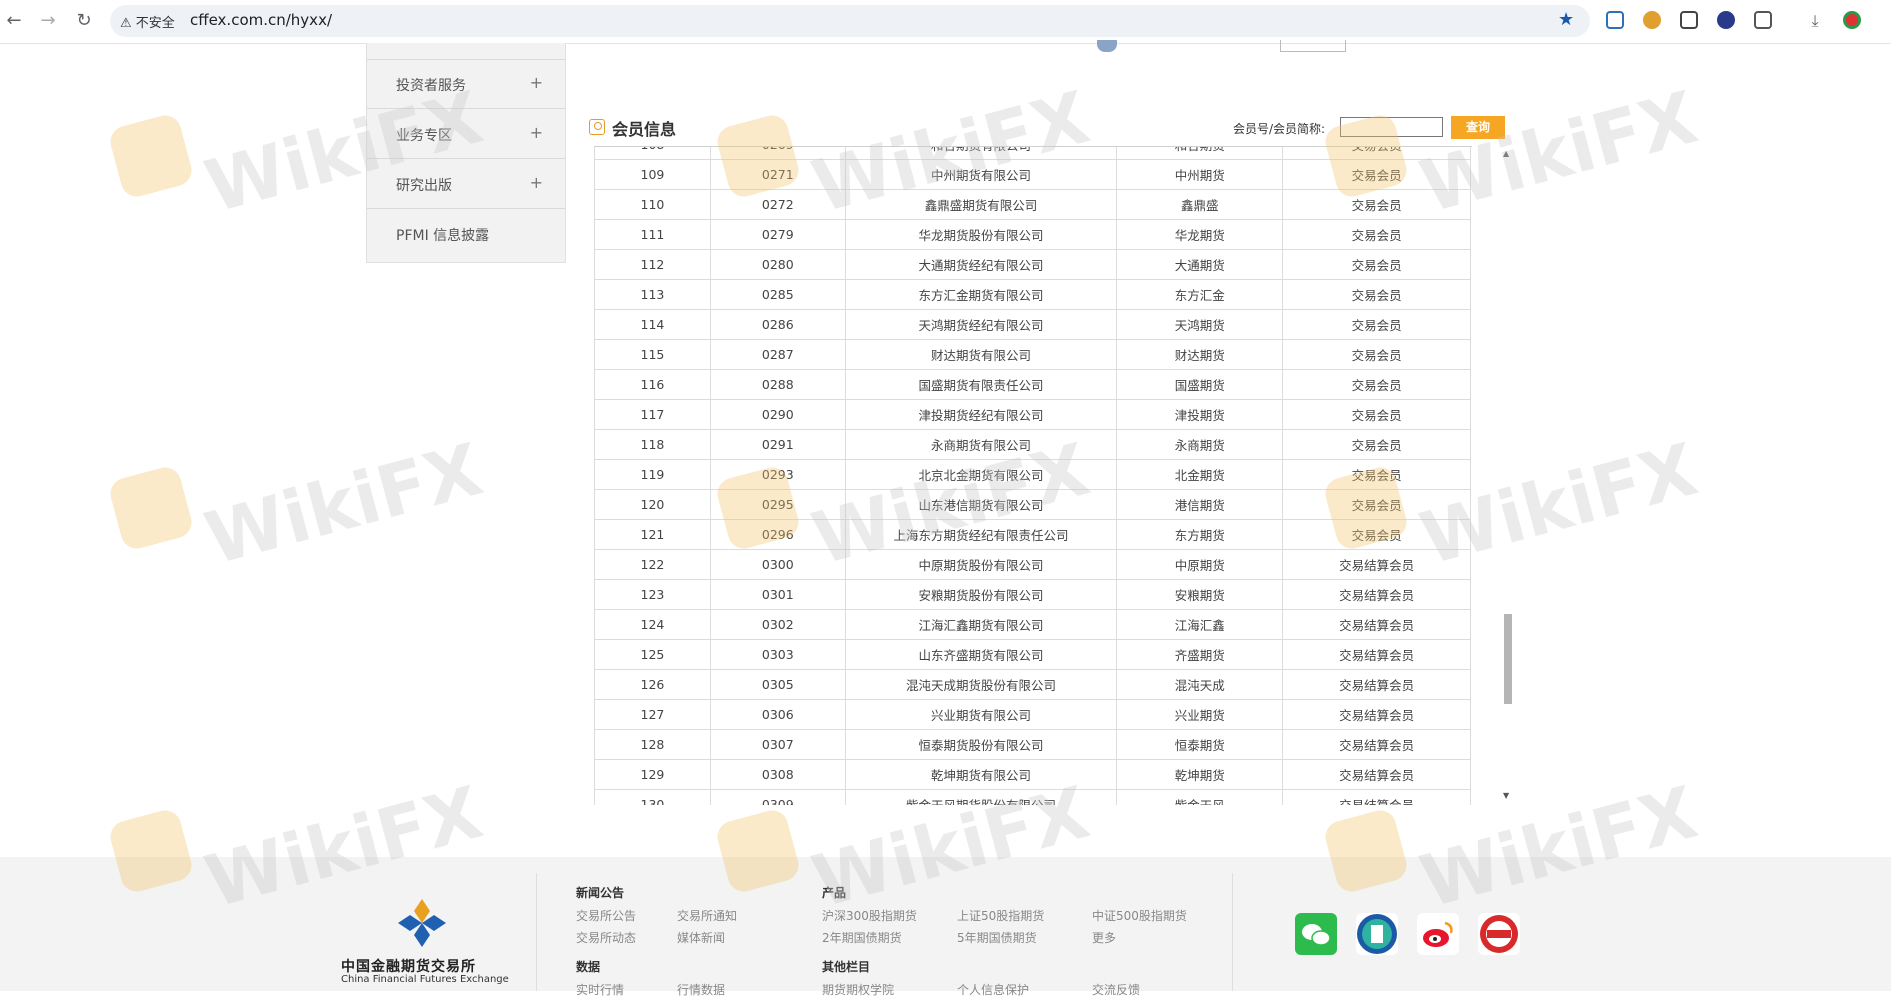 This screenshot has height=998, width=1891. I want to click on cell-no: 120, so click(652, 504).